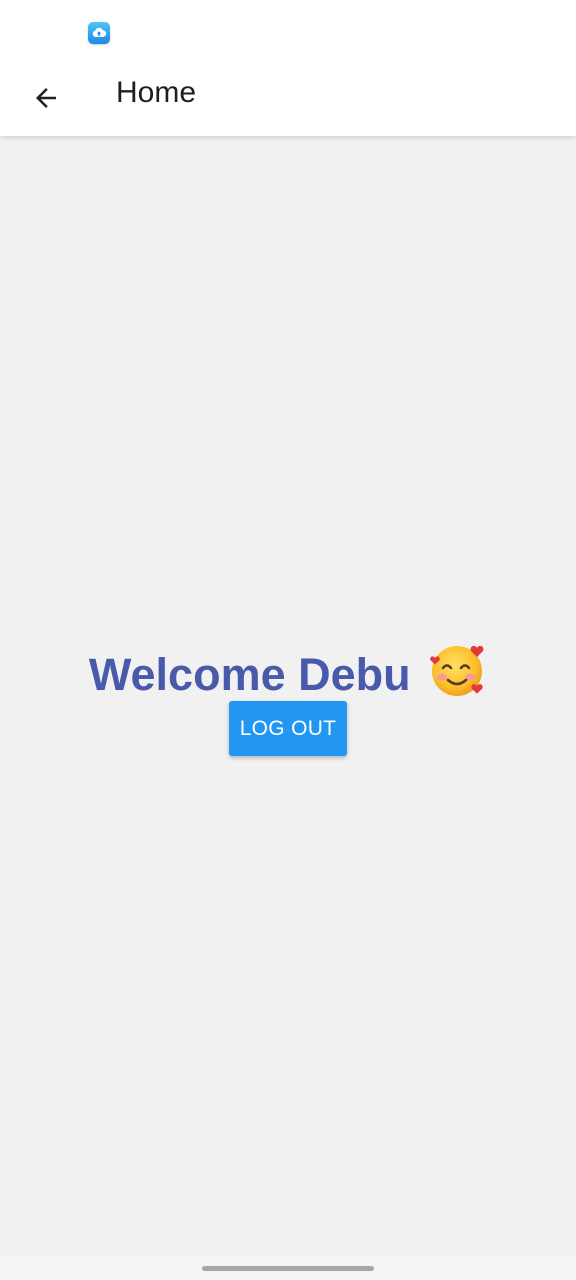  I want to click on status-bar, so click(288, 30).